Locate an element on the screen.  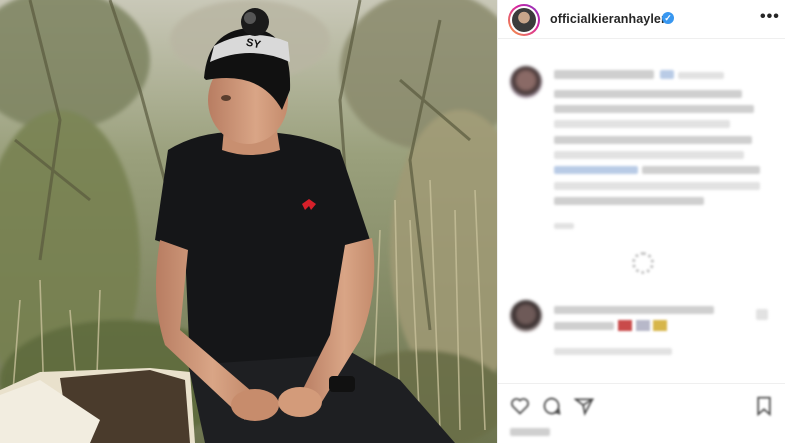
comment-meta is located at coordinates (613, 351).